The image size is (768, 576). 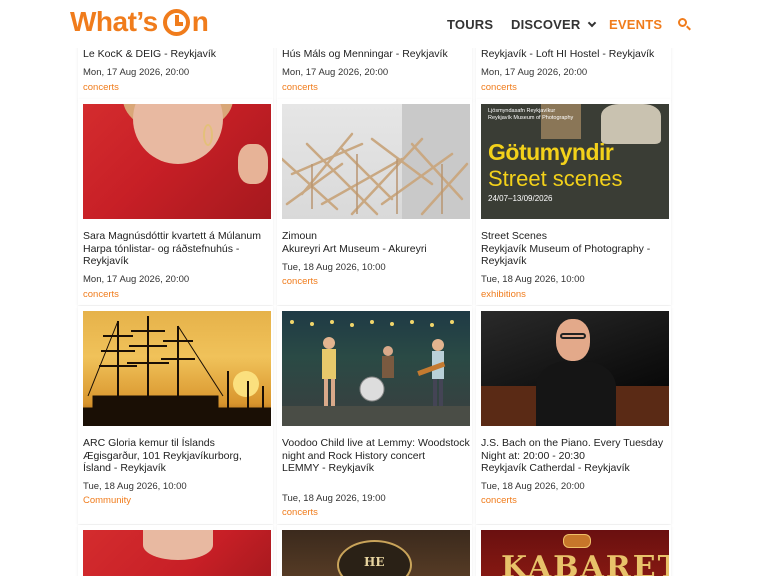 What do you see at coordinates (546, 24) in the screenshot?
I see `nav-discover-label: DISCOVER` at bounding box center [546, 24].